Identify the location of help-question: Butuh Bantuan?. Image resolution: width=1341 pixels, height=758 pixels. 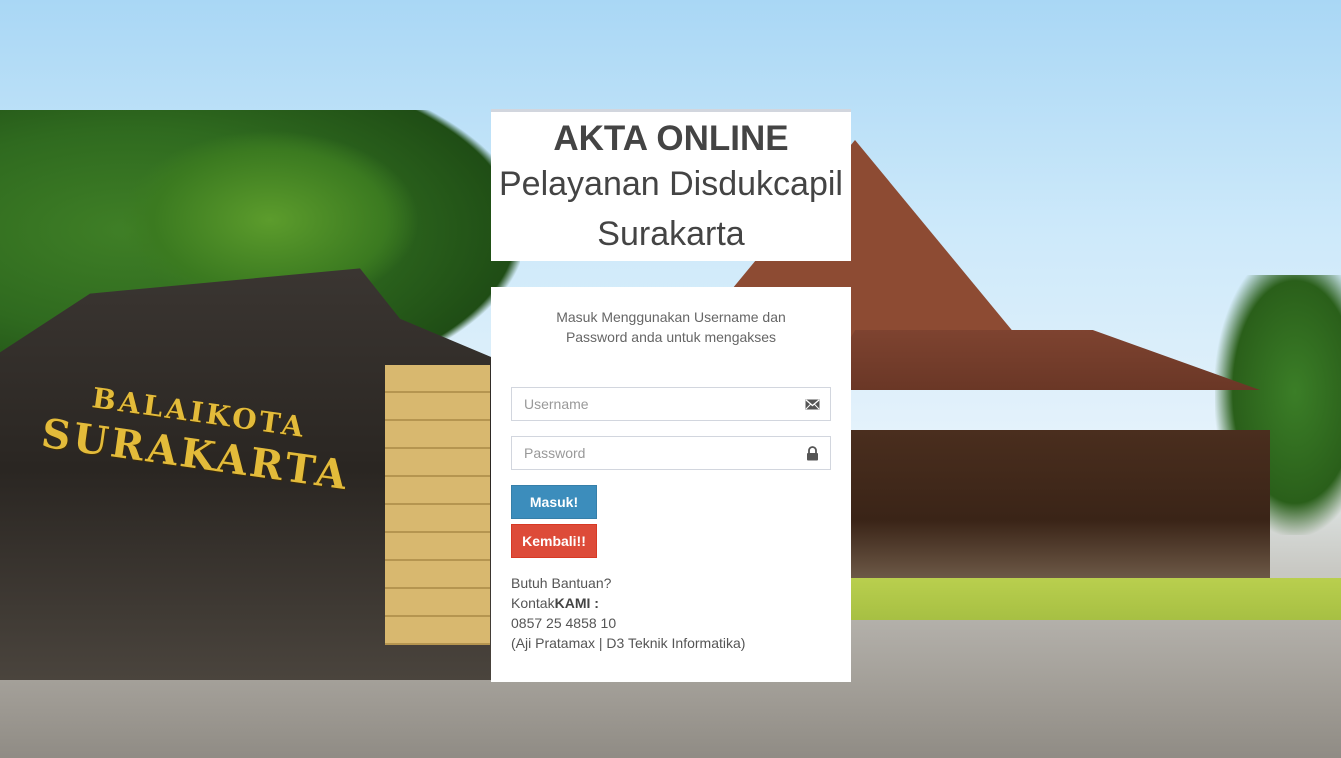
(561, 583).